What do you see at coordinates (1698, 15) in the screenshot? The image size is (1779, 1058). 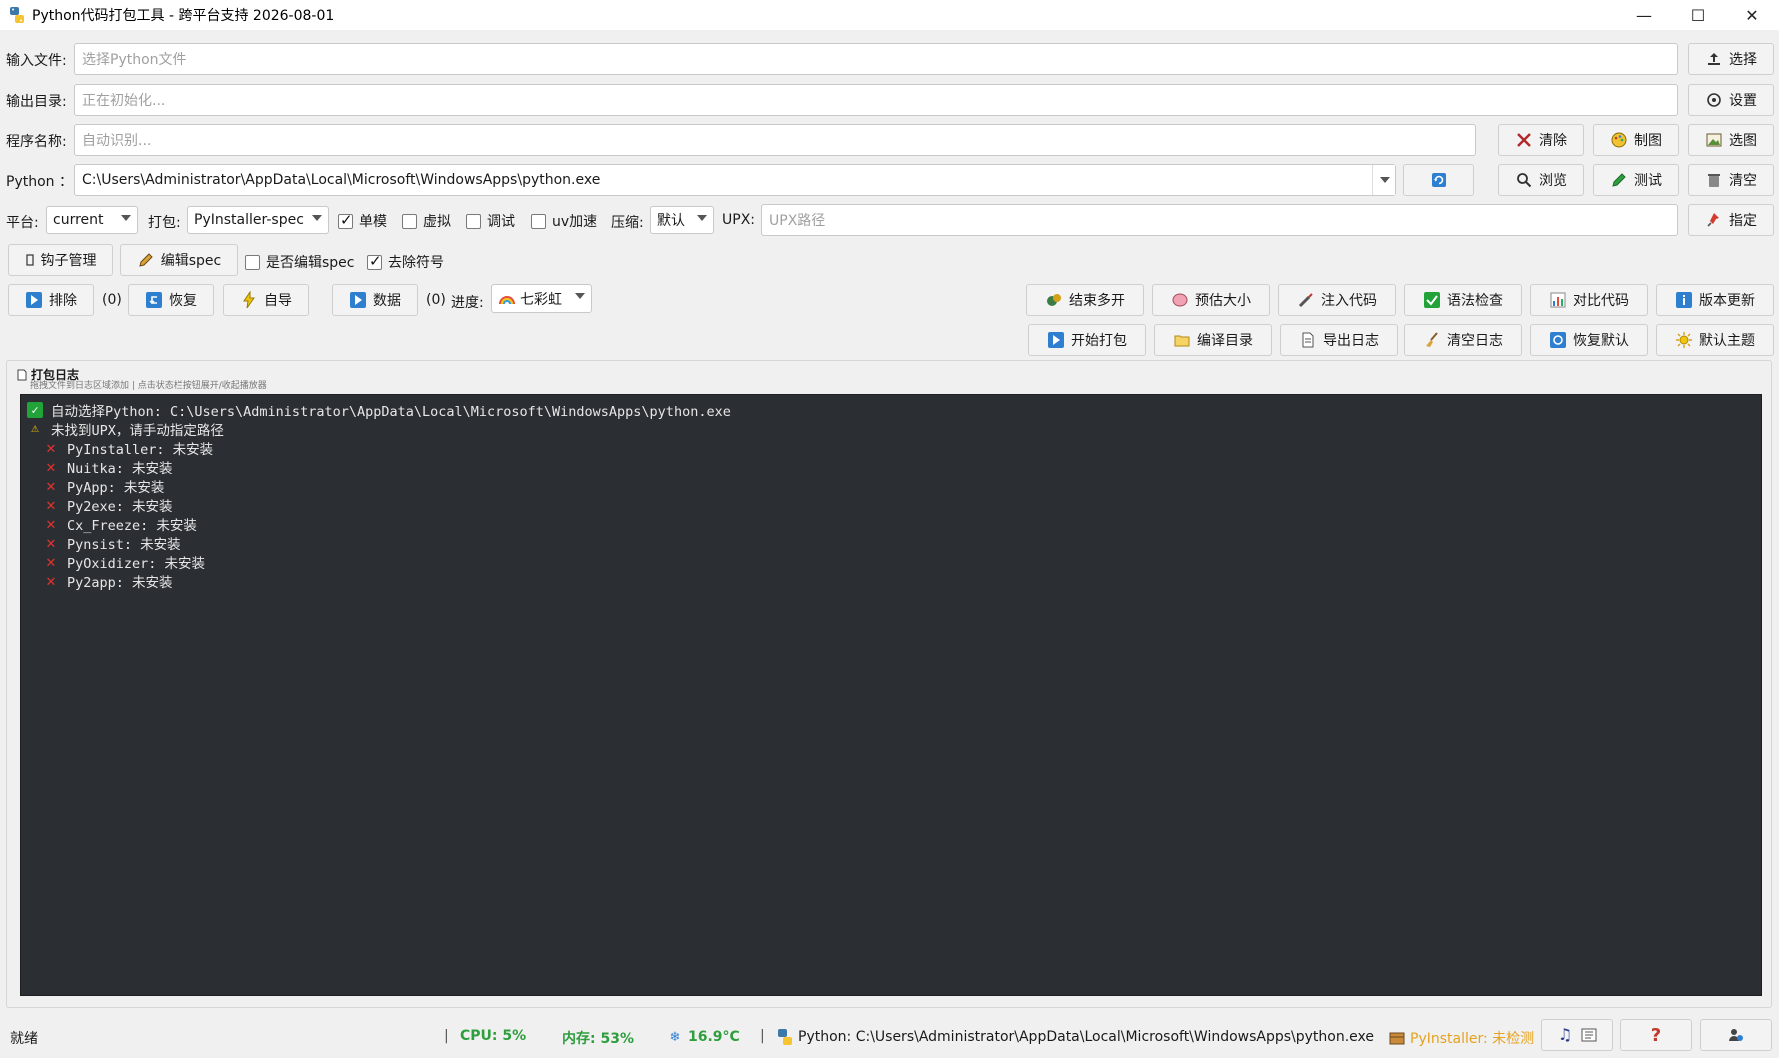 I see `maximize-button: ☐` at bounding box center [1698, 15].